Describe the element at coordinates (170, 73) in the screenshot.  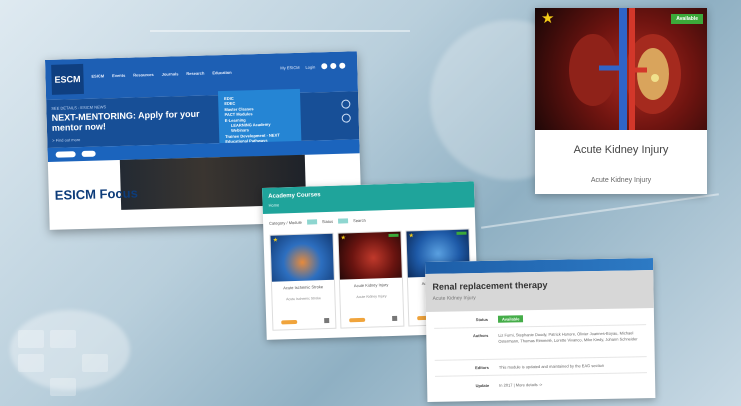
I see `menu-item: Journals` at that location.